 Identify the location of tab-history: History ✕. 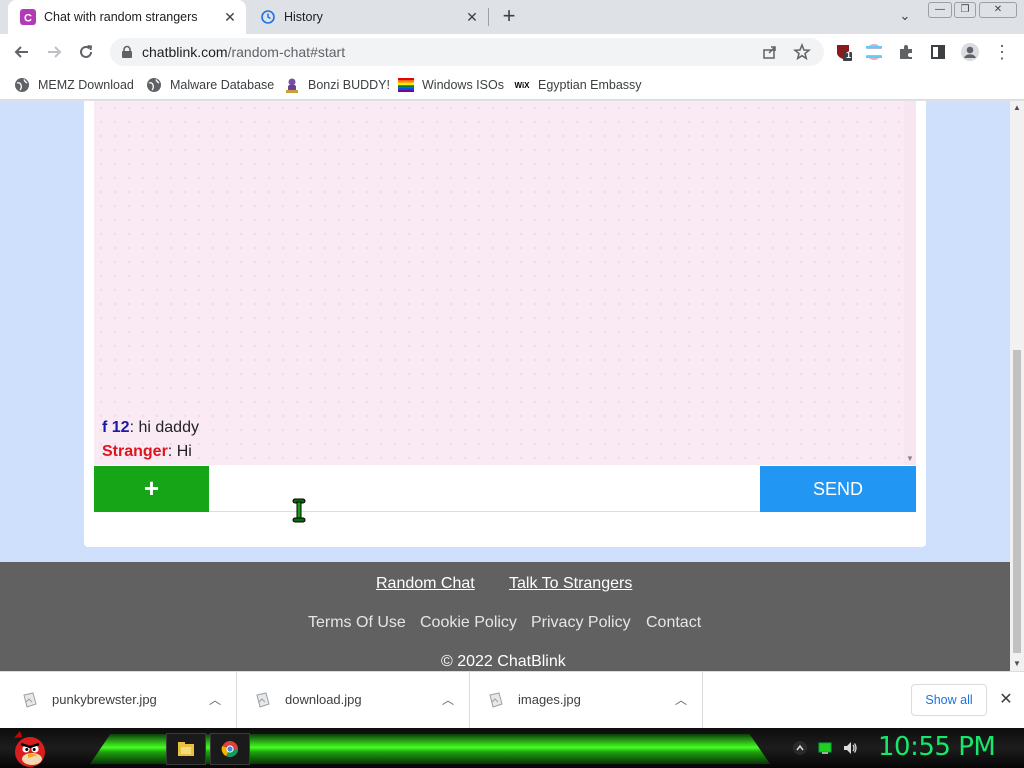
(368, 17).